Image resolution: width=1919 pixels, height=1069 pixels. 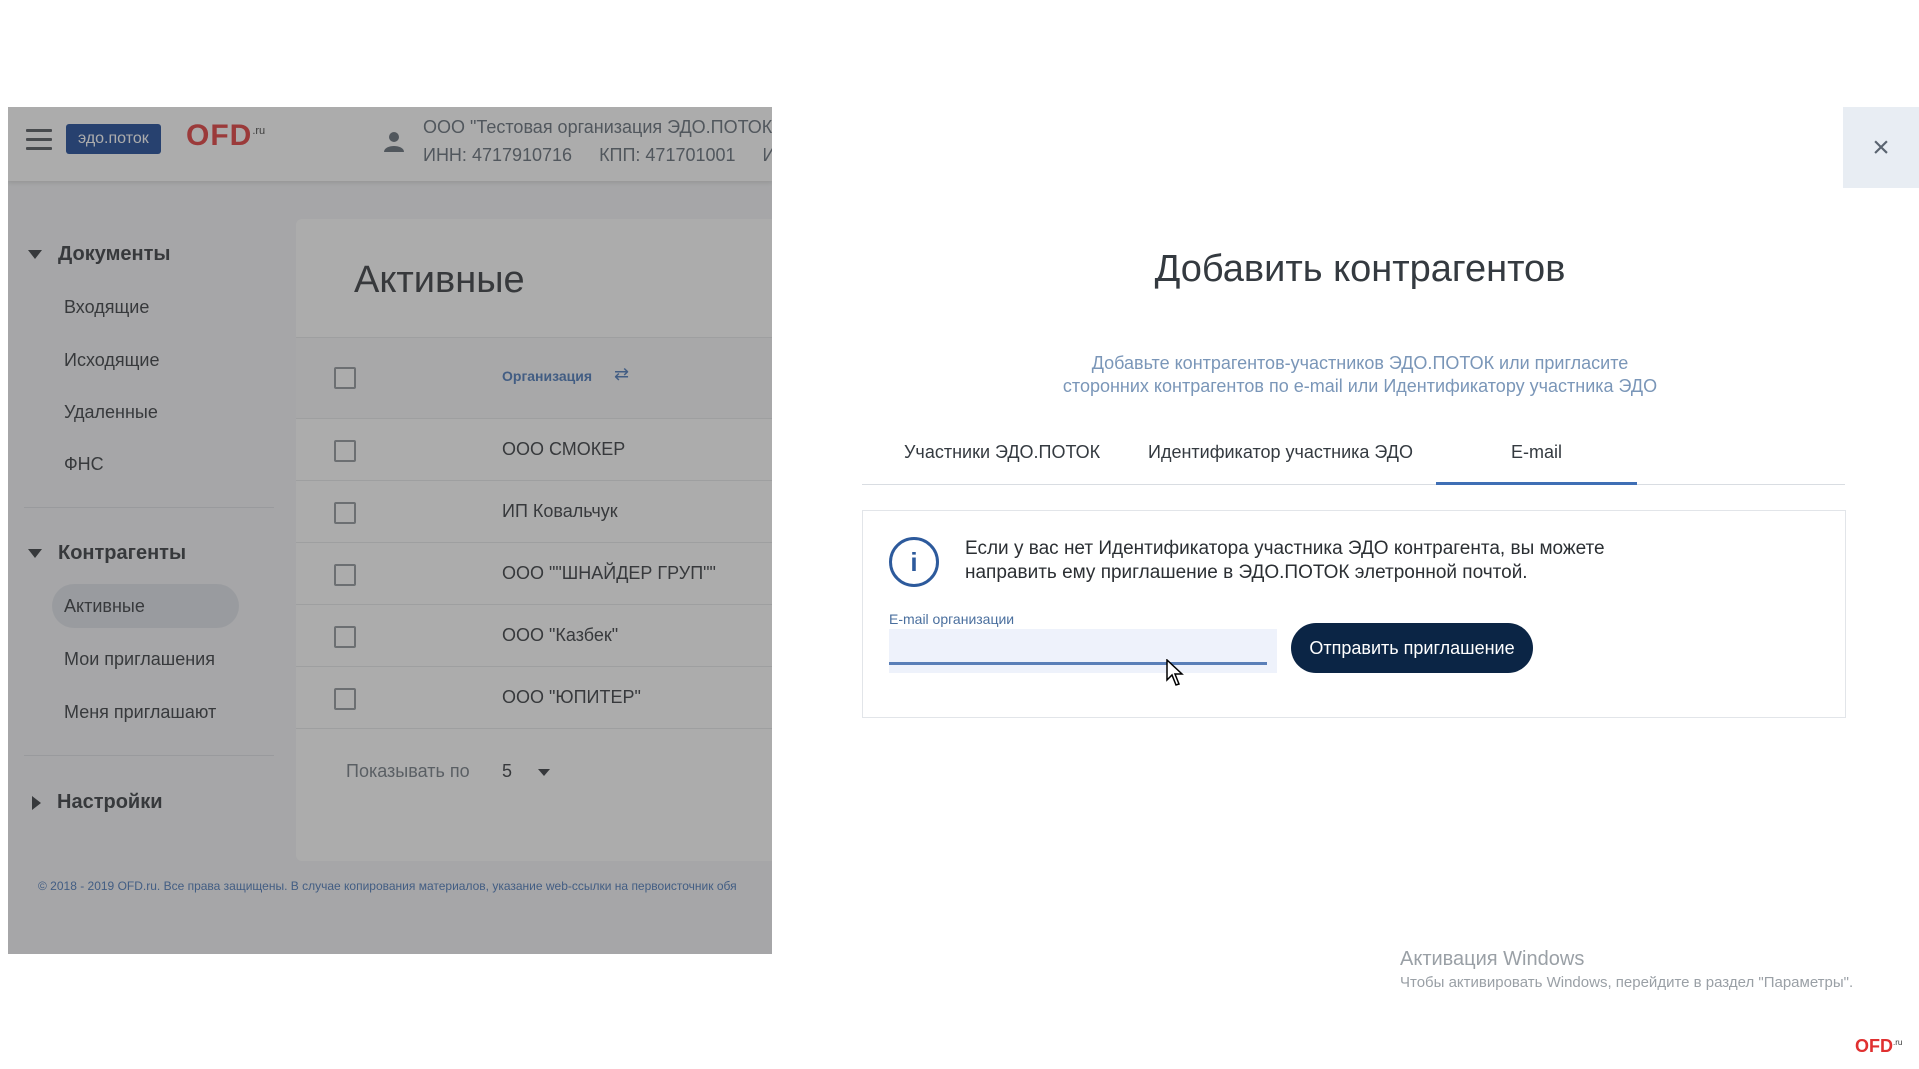 I want to click on modal-title: Добавить контрагентов, so click(x=1360, y=269).